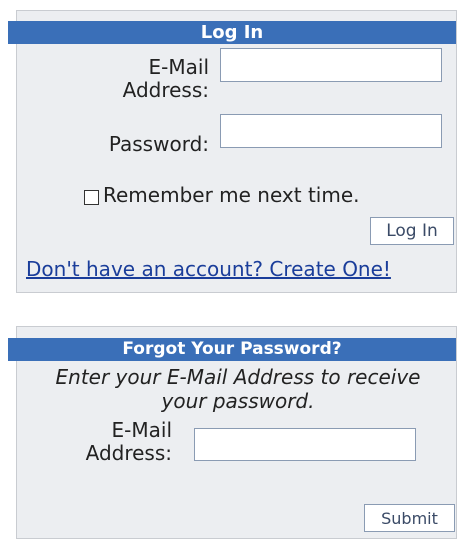  What do you see at coordinates (232, 349) in the screenshot?
I see `forgot-password-header: Forgot Your Password?` at bounding box center [232, 349].